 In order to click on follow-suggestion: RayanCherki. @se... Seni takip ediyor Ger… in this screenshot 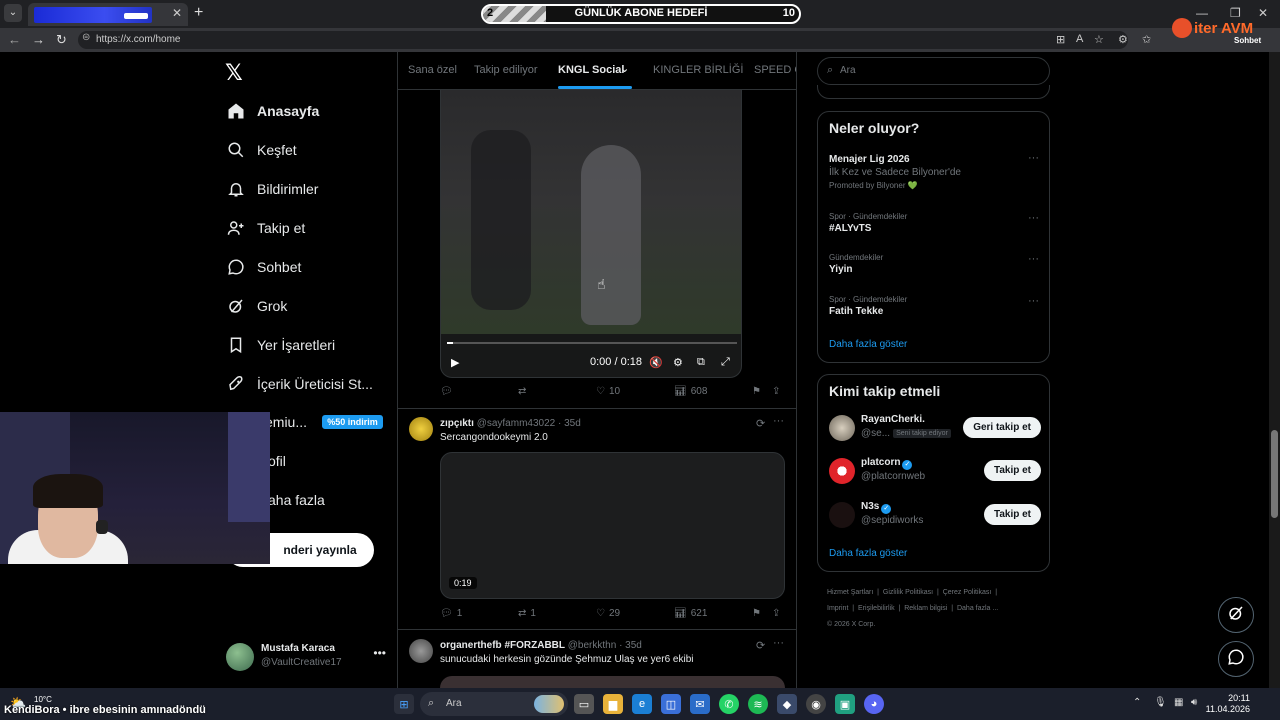, I will do `click(935, 429)`.